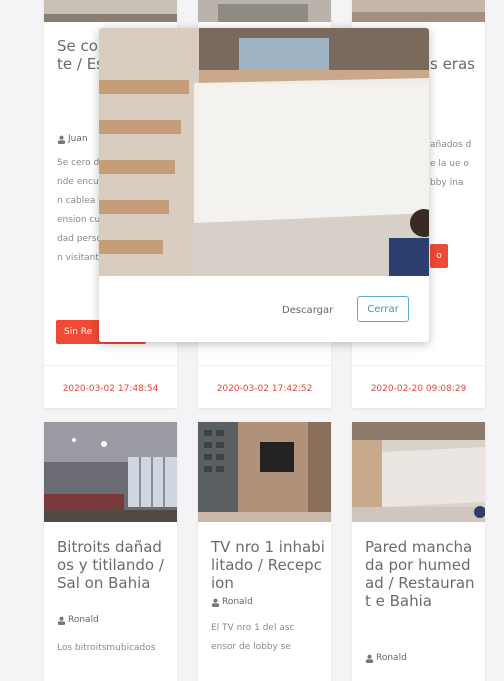 The width and height of the screenshot is (504, 681). I want to click on report-title: s eras, so click(452, 64).